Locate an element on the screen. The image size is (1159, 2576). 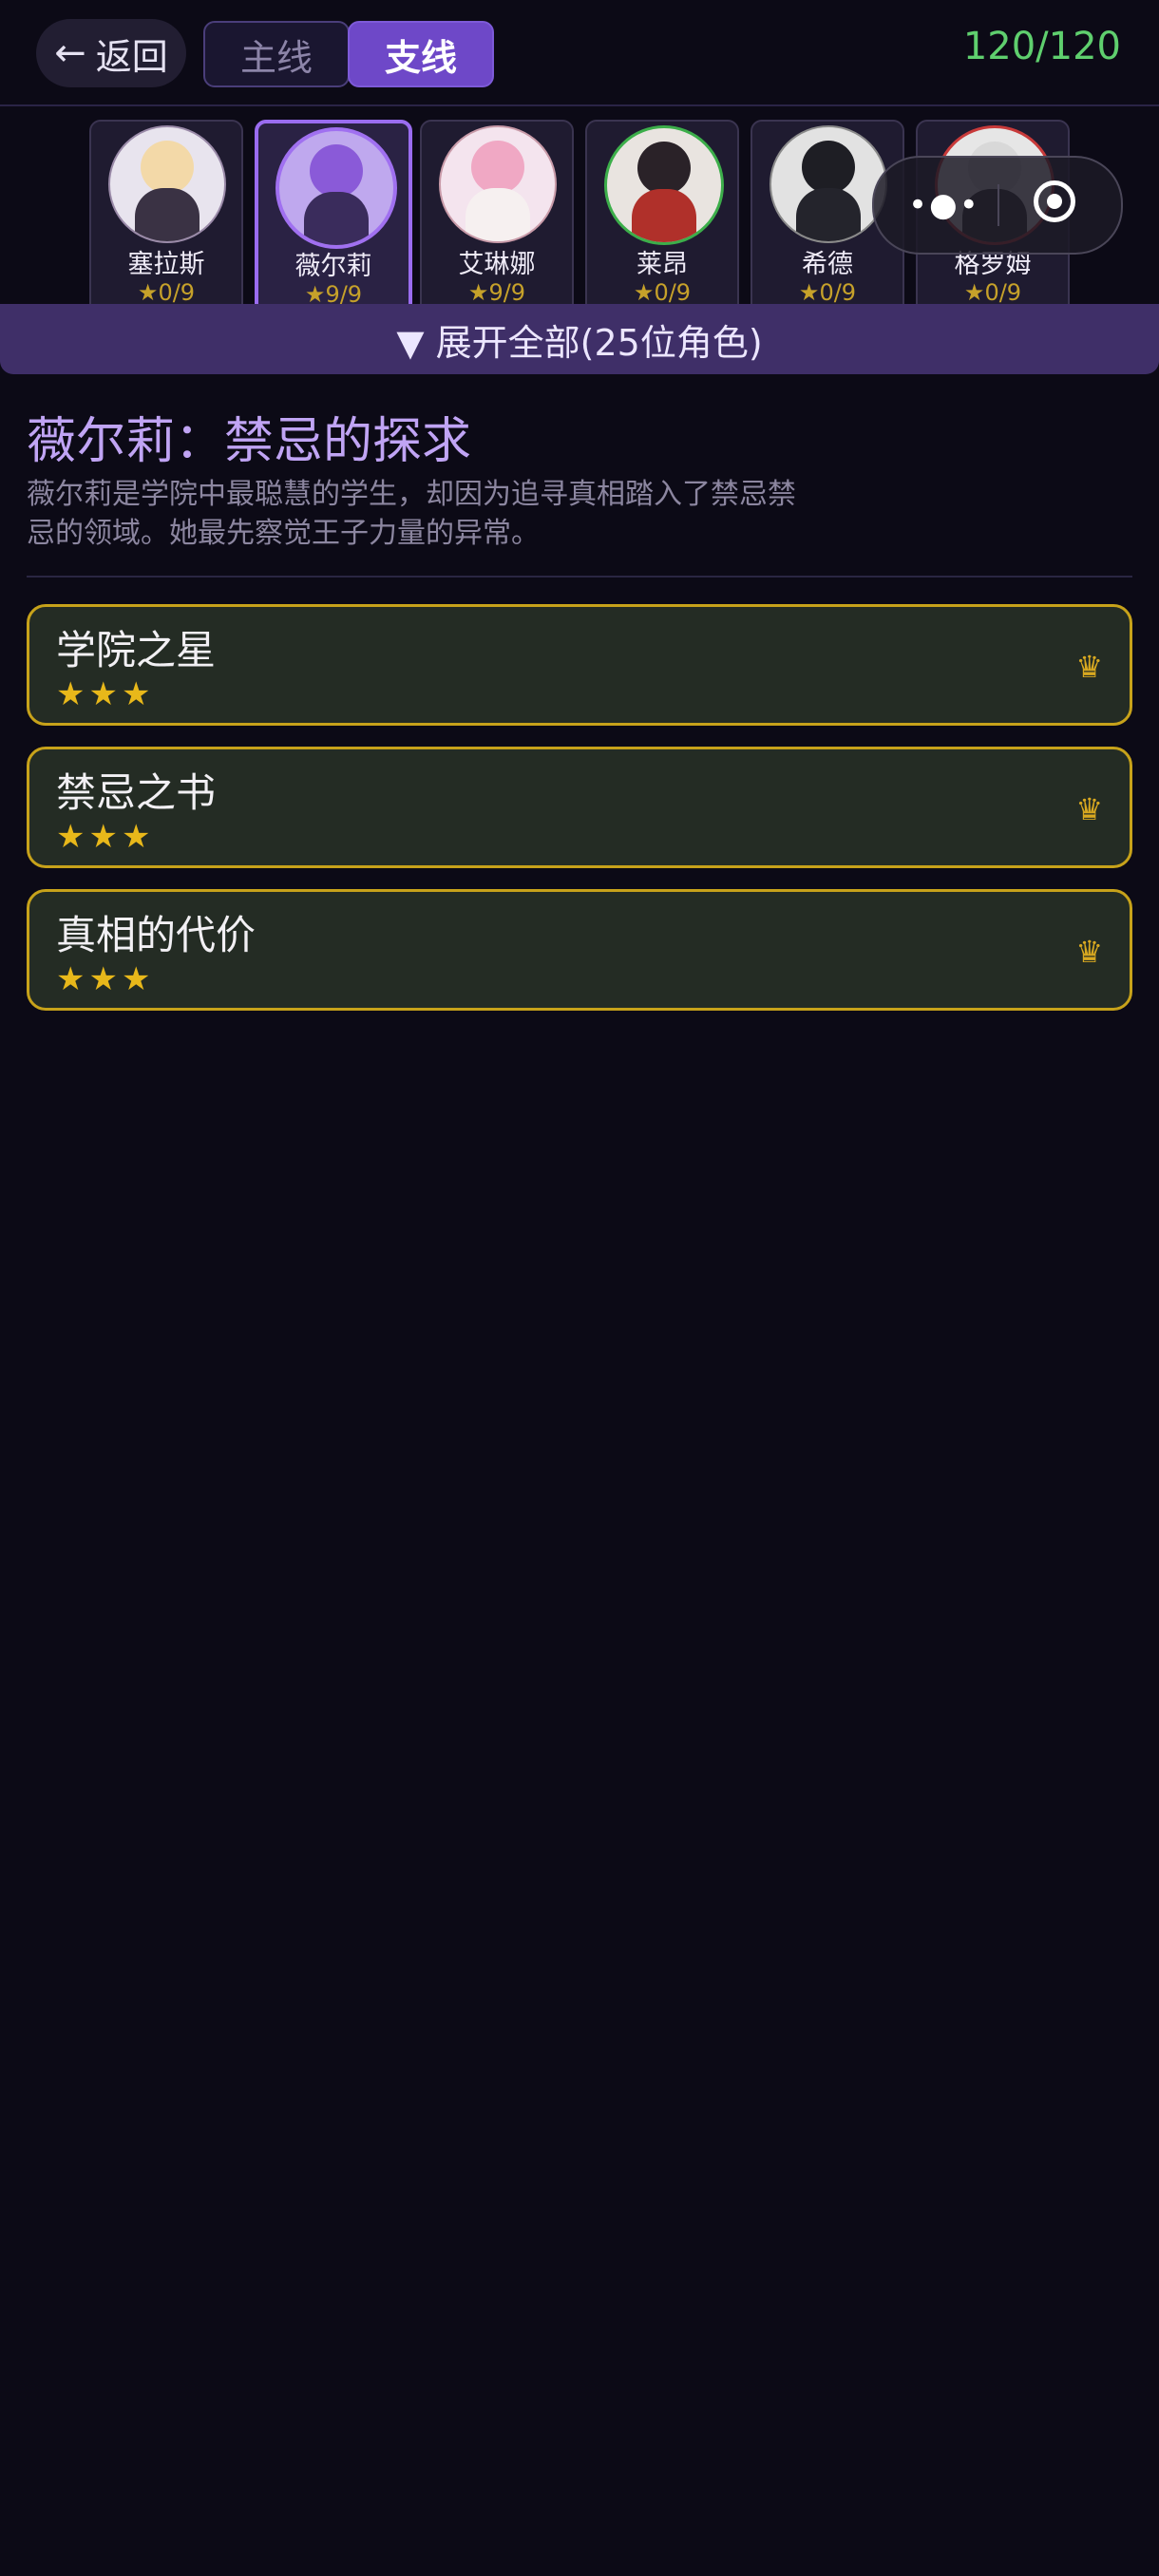
close-target-icon is located at coordinates (1054, 201).